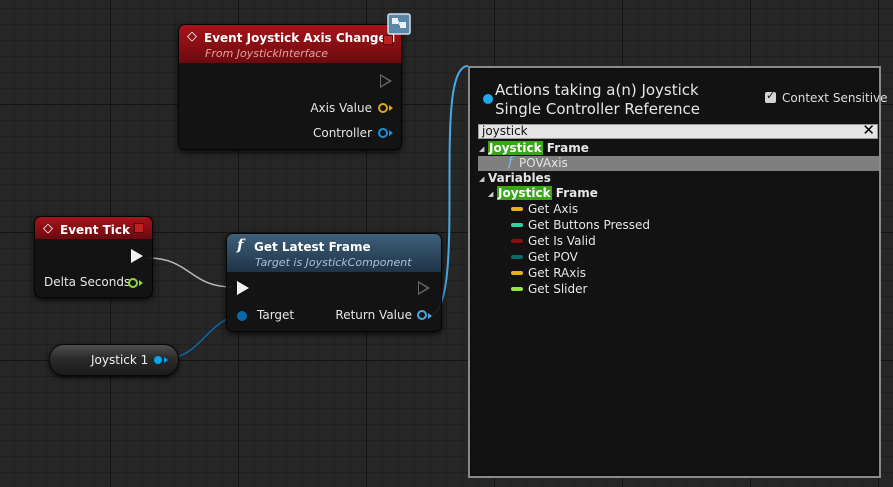  What do you see at coordinates (678, 131) in the screenshot?
I see `search-field: joystick ✕` at bounding box center [678, 131].